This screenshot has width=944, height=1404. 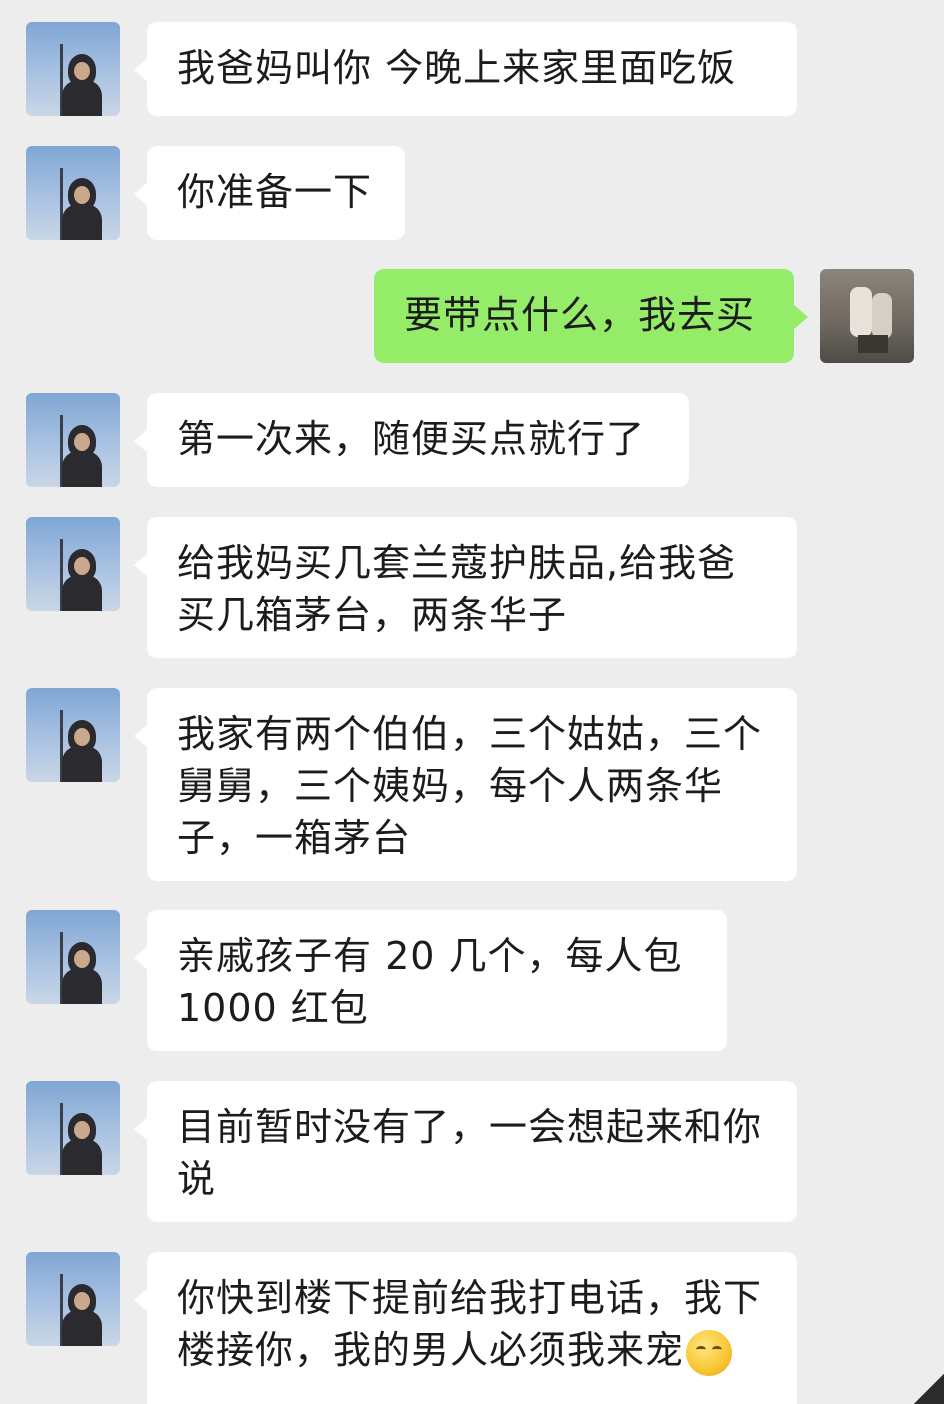 I want to click on message-text-line: 亲戚孩子有 20 几个，每人包, so click(x=430, y=956).